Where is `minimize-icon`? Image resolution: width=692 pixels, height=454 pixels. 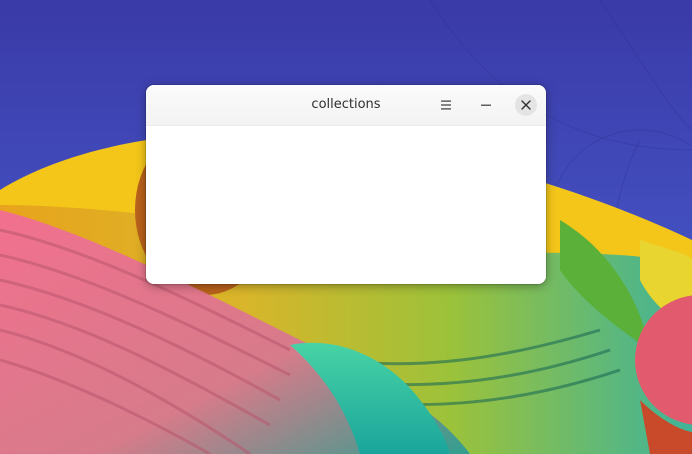
minimize-icon is located at coordinates (486, 105).